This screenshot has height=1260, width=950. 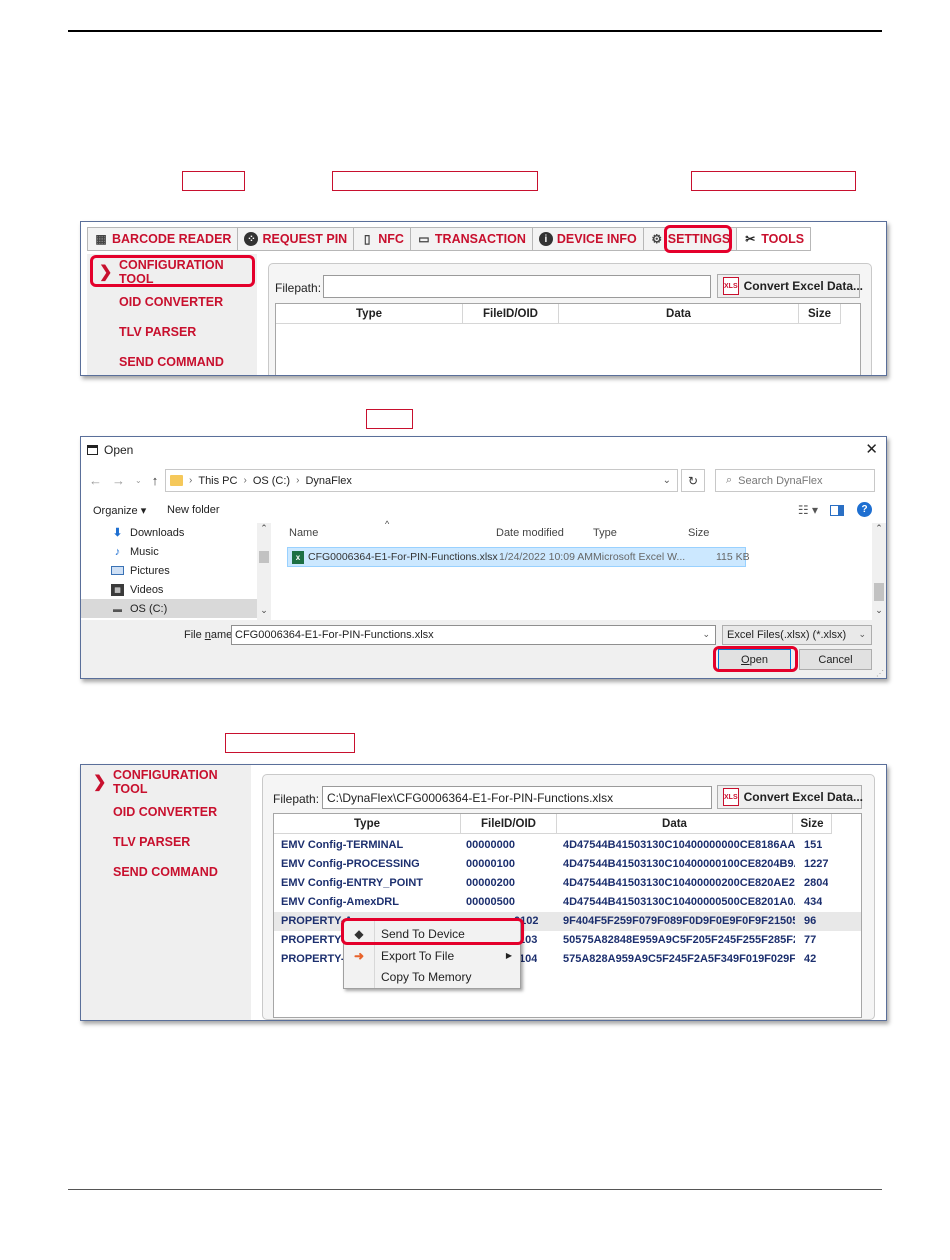 I want to click on help-icon: ?, so click(x=864, y=509).